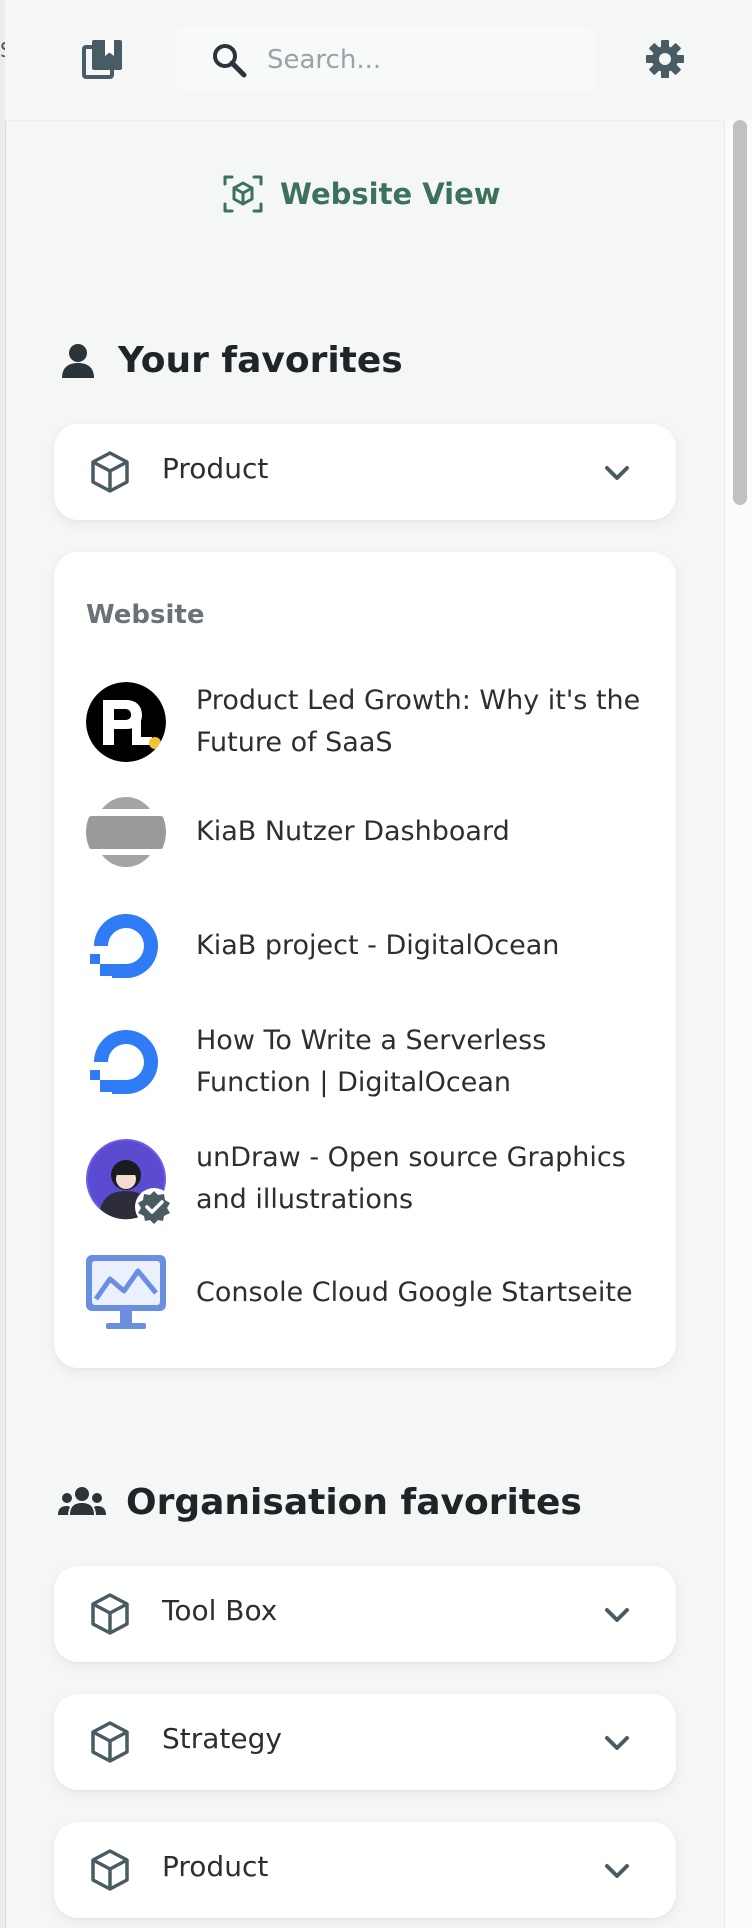  What do you see at coordinates (243, 194) in the screenshot?
I see `scan-cube-icon` at bounding box center [243, 194].